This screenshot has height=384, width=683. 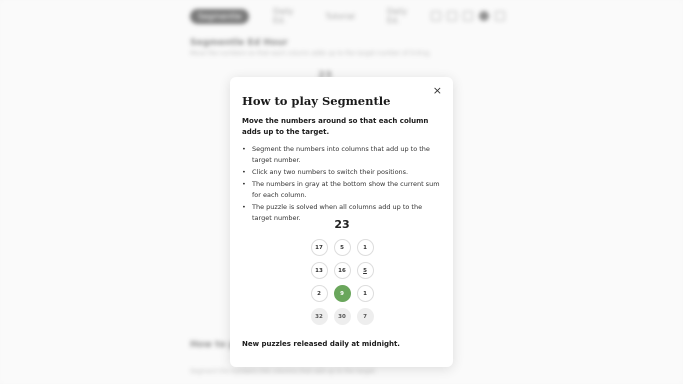 What do you see at coordinates (319, 316) in the screenshot?
I see `column-sum: 32` at bounding box center [319, 316].